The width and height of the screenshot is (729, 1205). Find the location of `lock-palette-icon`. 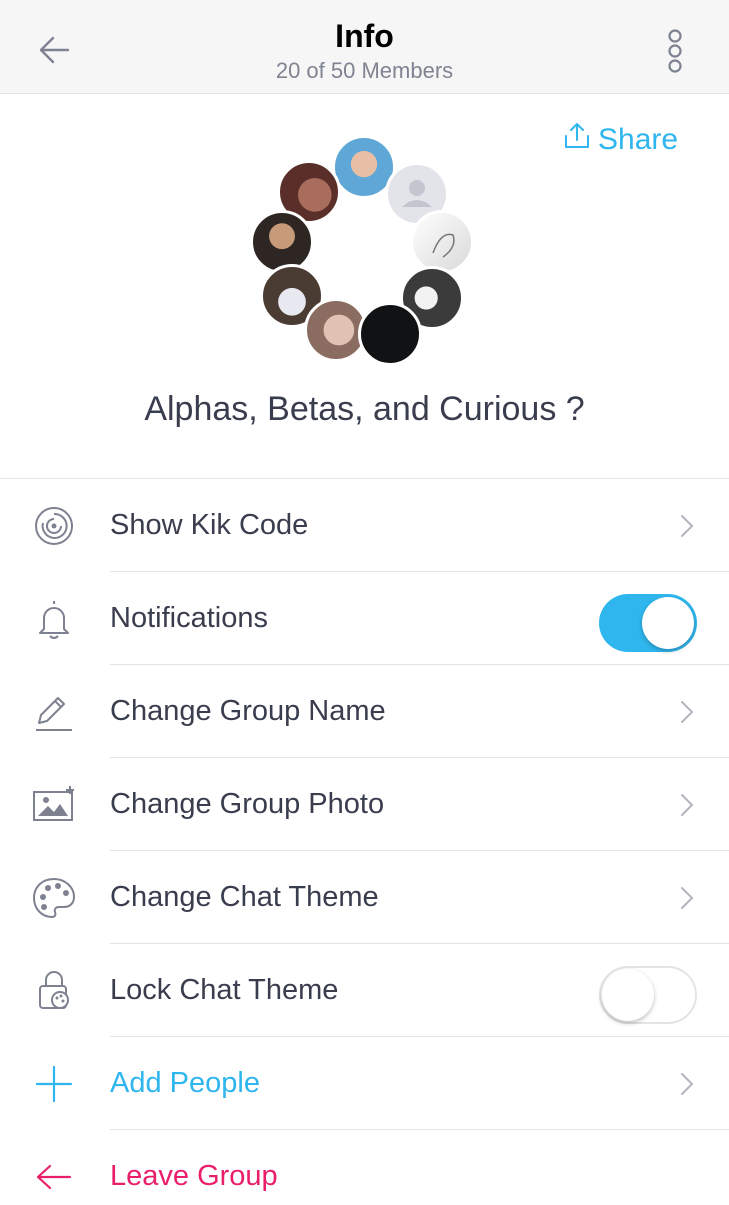

lock-palette-icon is located at coordinates (54, 991).